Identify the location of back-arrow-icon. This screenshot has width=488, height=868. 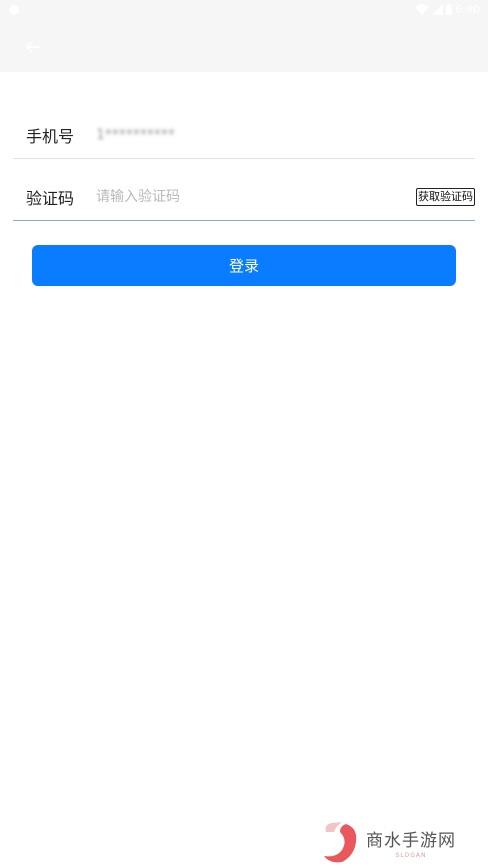
(33, 47).